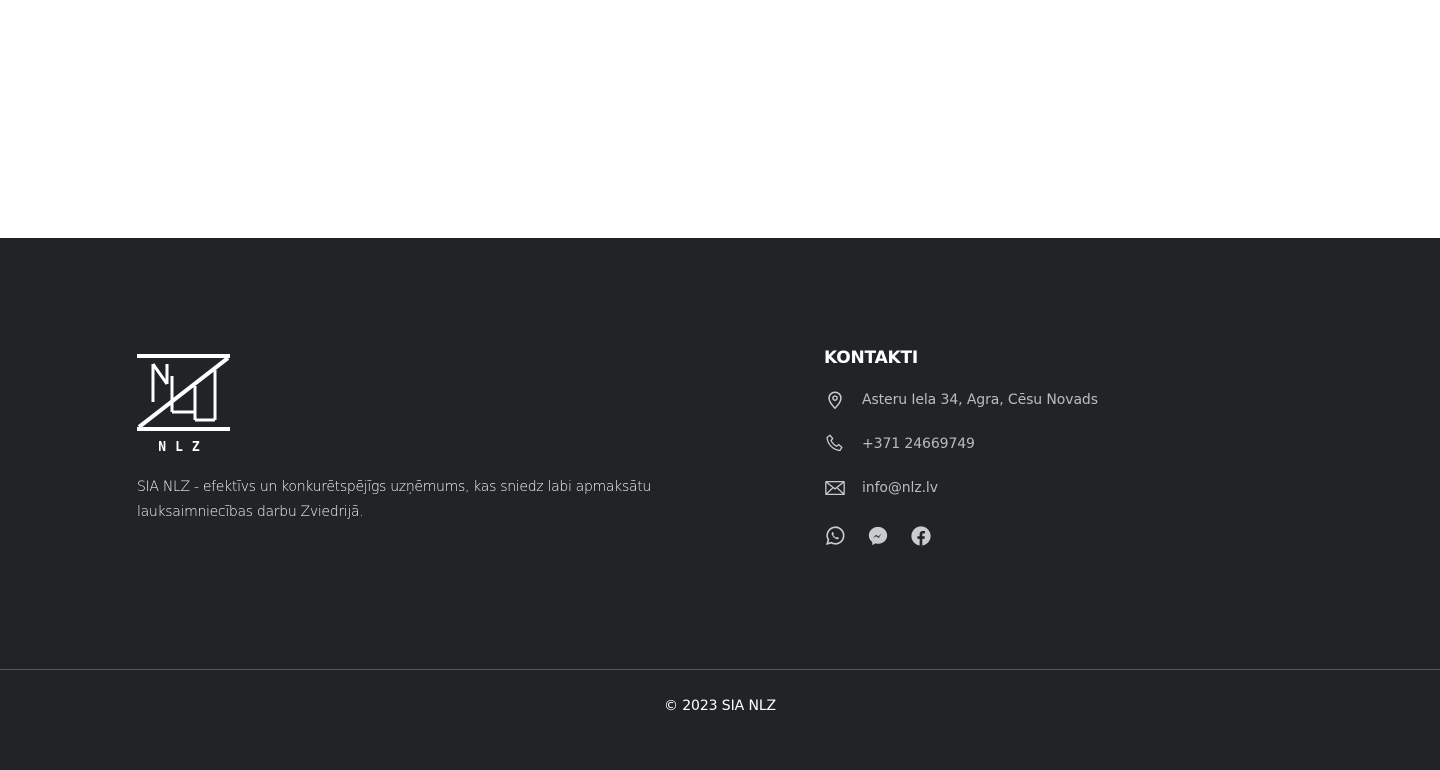 This screenshot has height=770, width=1440. I want to click on location-pin-icon, so click(835, 400).